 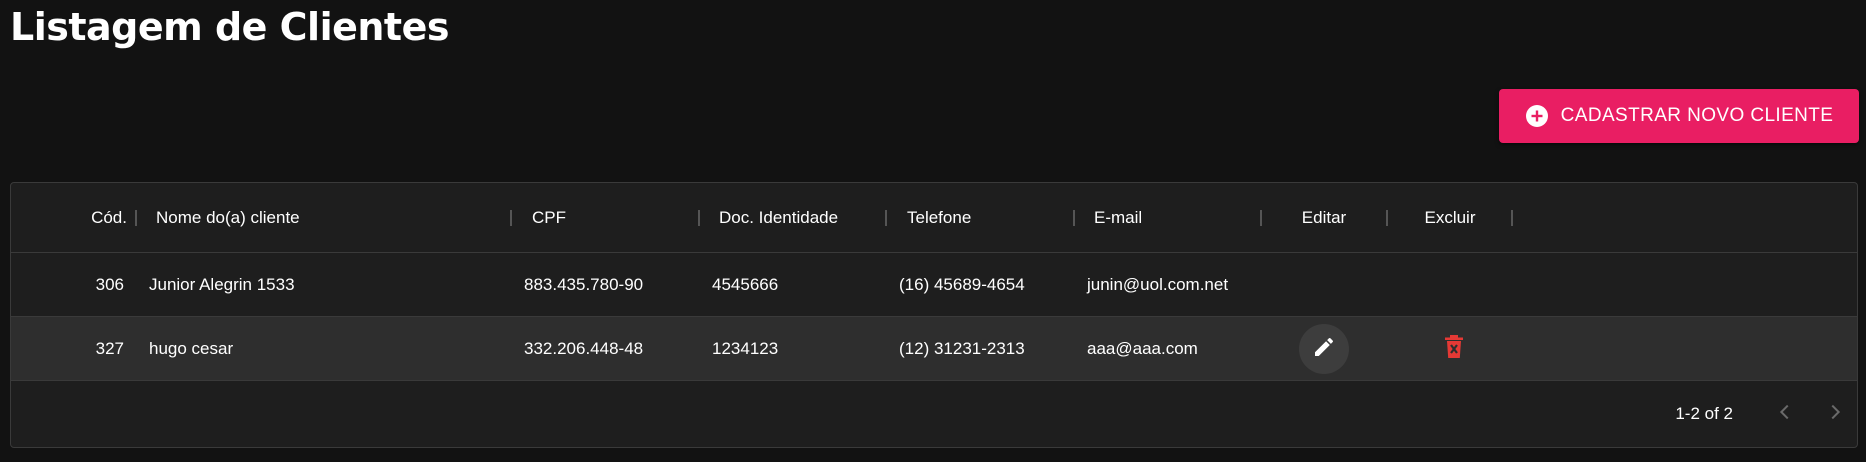 I want to click on pagination-info: 1-2 of 2, so click(x=1704, y=413).